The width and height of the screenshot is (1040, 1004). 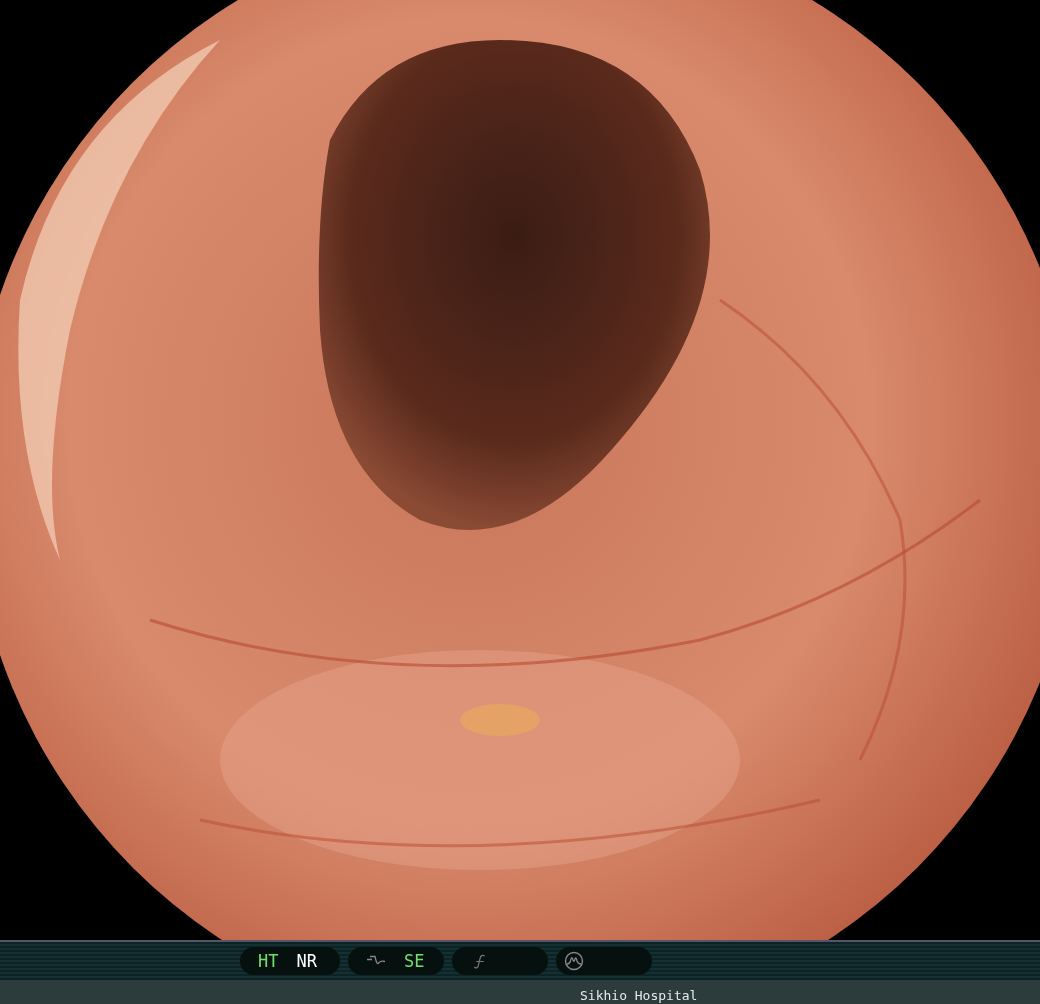 I want to click on mode-indicator: HT, so click(x=268, y=961).